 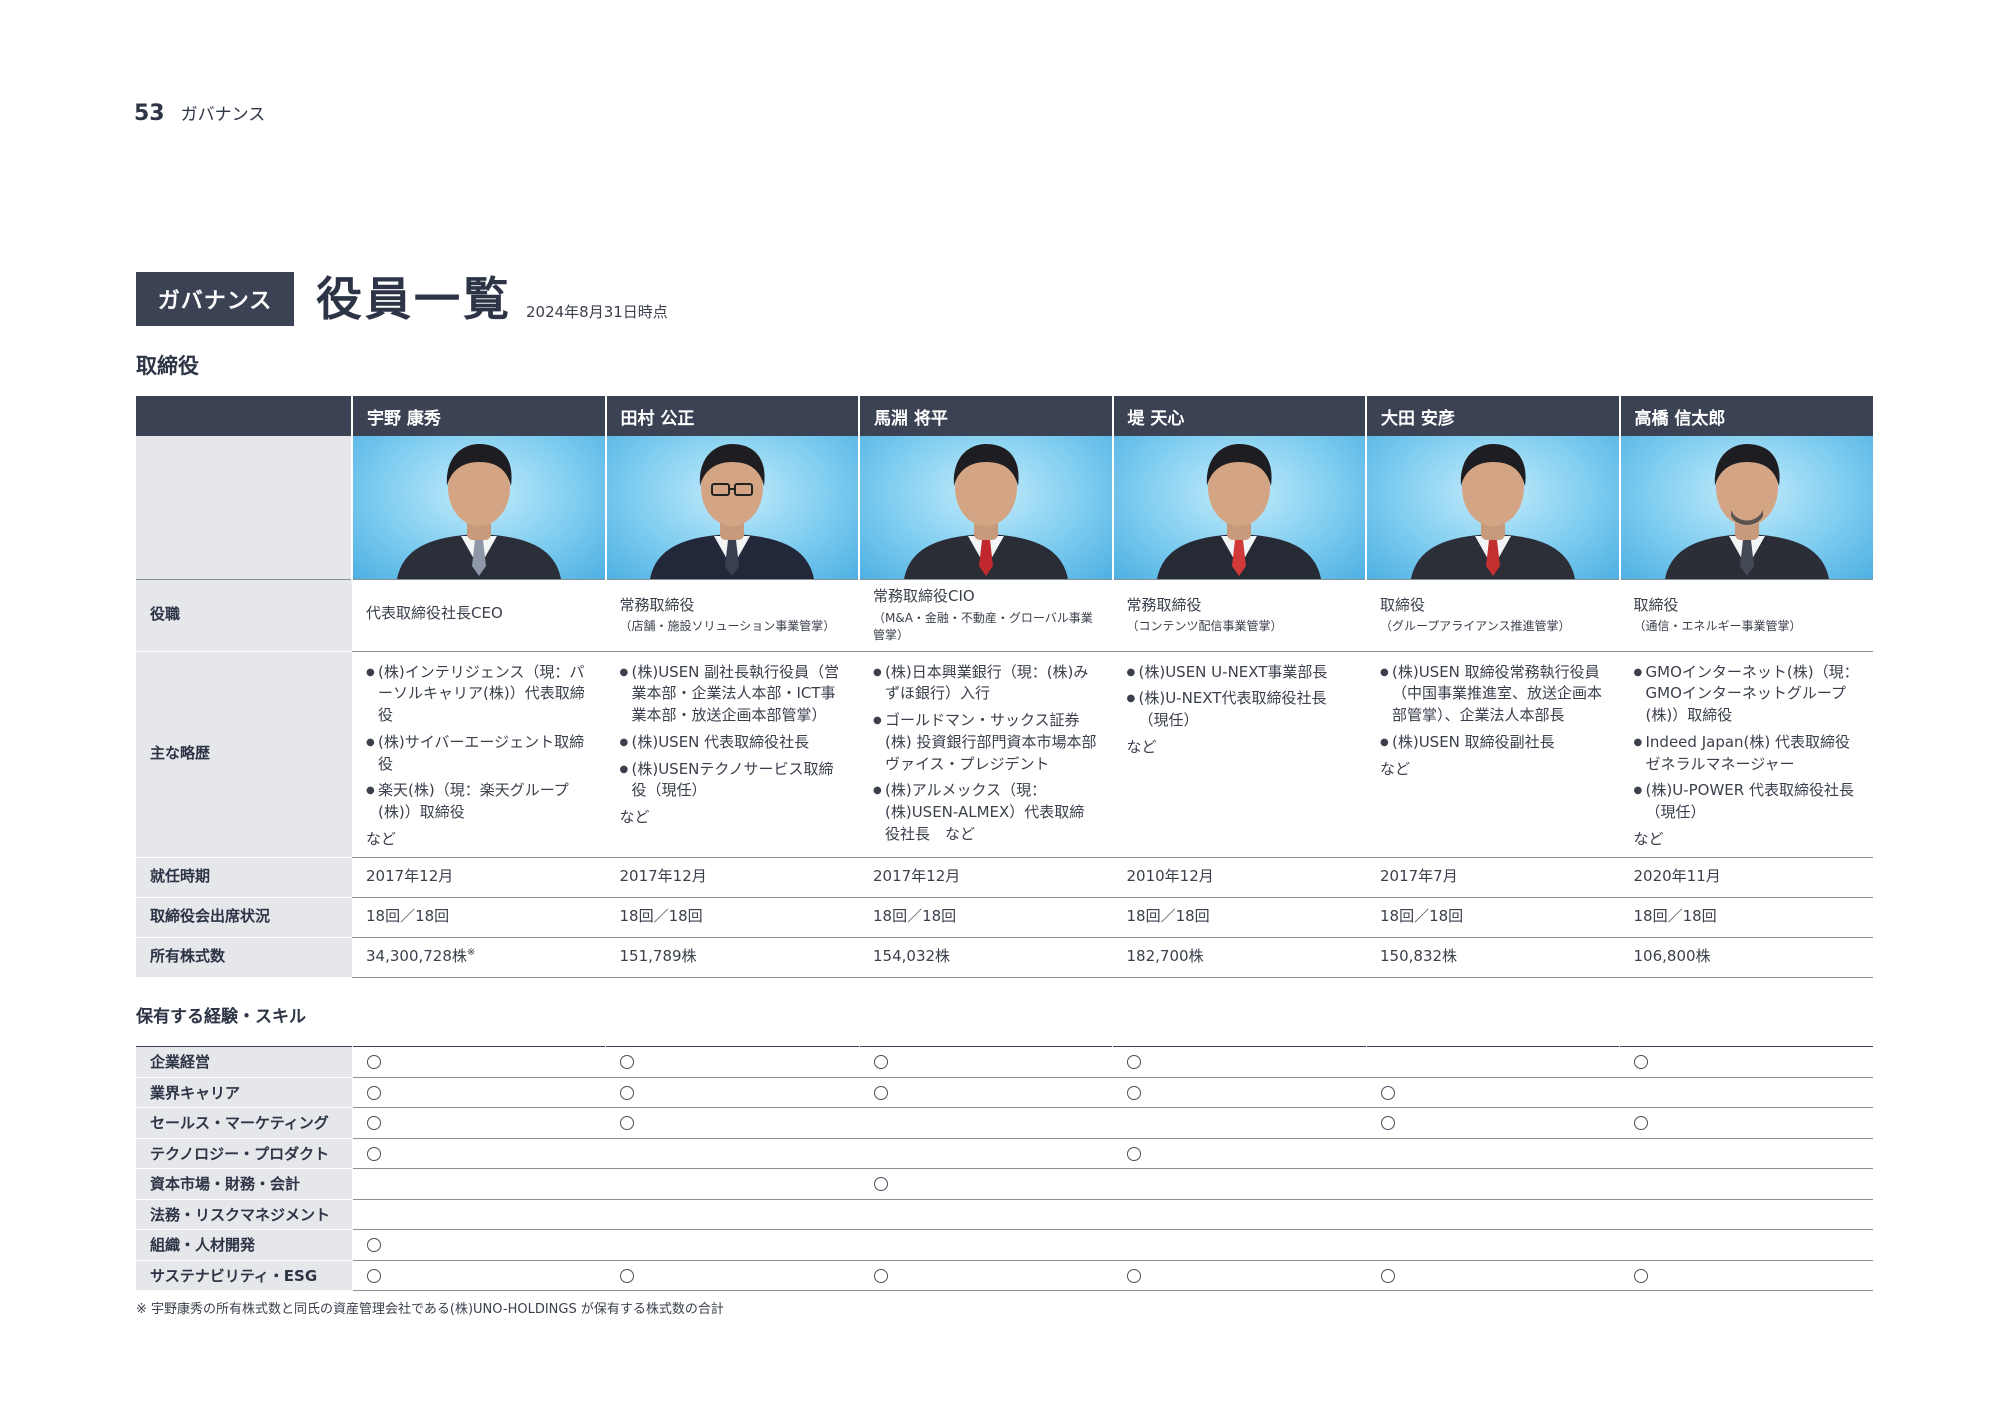 What do you see at coordinates (986, 684) in the screenshot?
I see `career-item: (株)日本興業銀行（現：(株)みずほ銀行）入行` at bounding box center [986, 684].